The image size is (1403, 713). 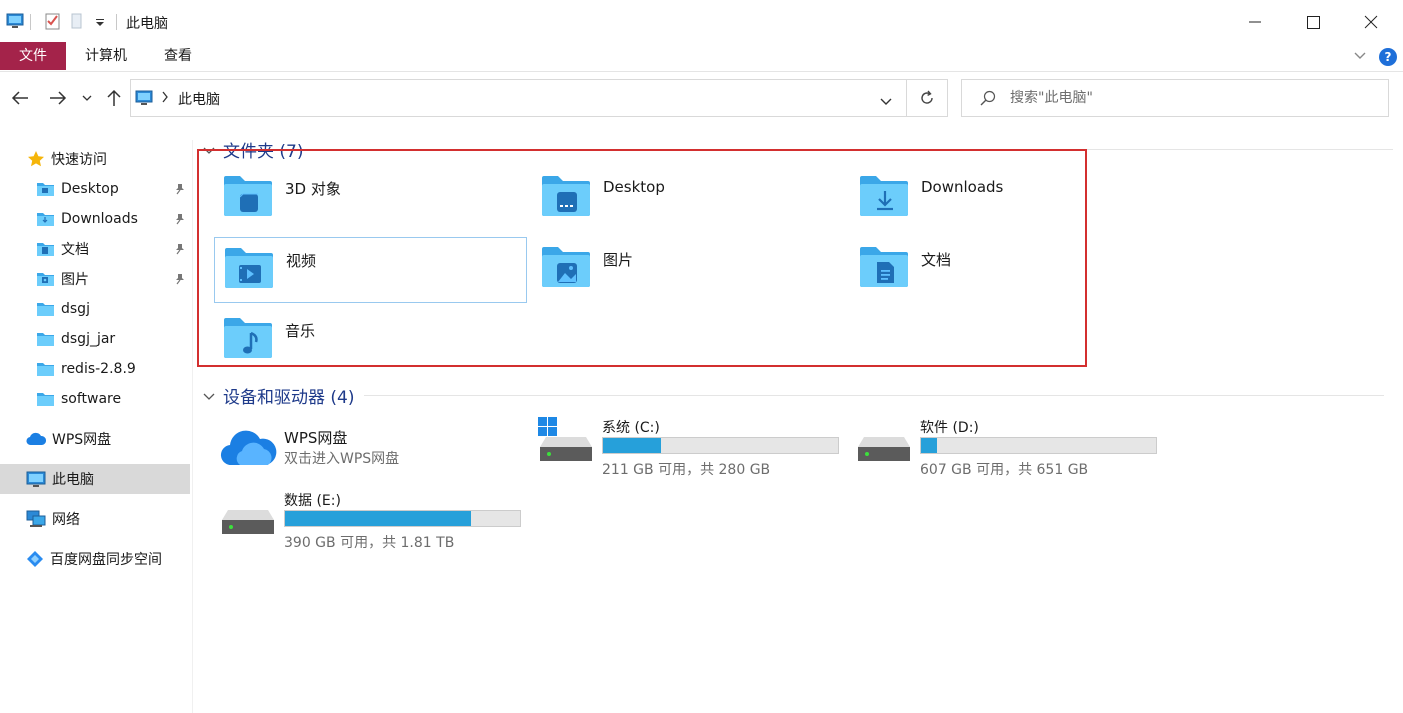 I want to click on sidebar-item-quick-access: 快速访问, so click(x=95, y=159).